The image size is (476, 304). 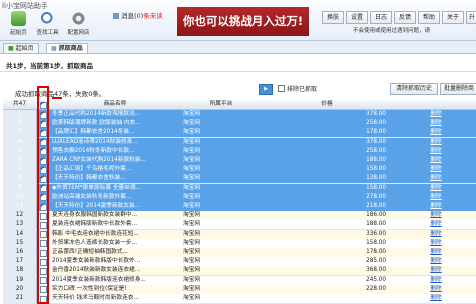 What do you see at coordinates (89, 288) in the screenshot?
I see `product-name: 实力口碑 一次性到位(保证是!` at bounding box center [89, 288].